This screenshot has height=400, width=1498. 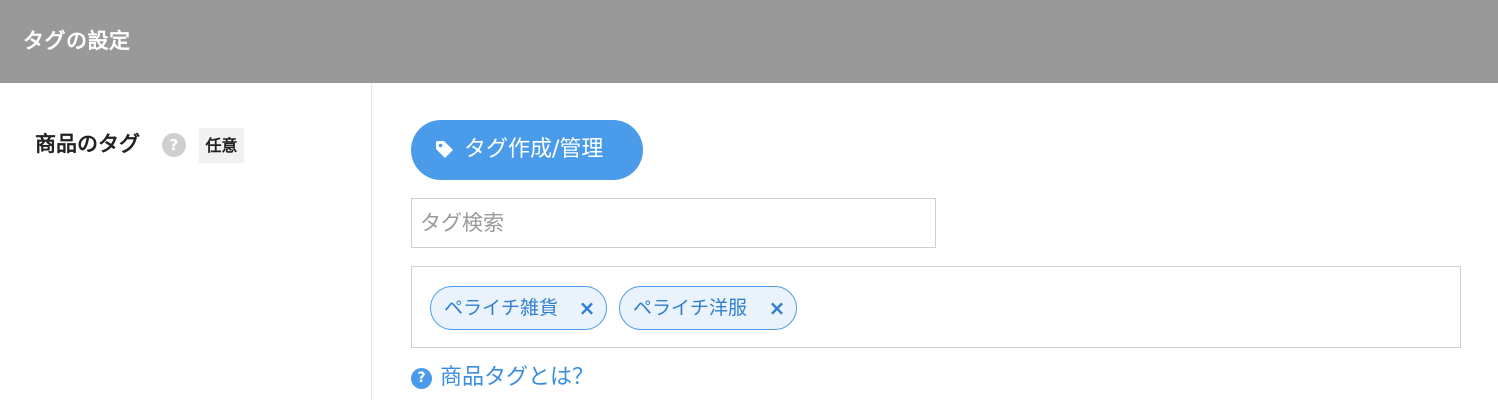 I want to click on help-link-label: 商品タグとは？, so click(x=517, y=377).